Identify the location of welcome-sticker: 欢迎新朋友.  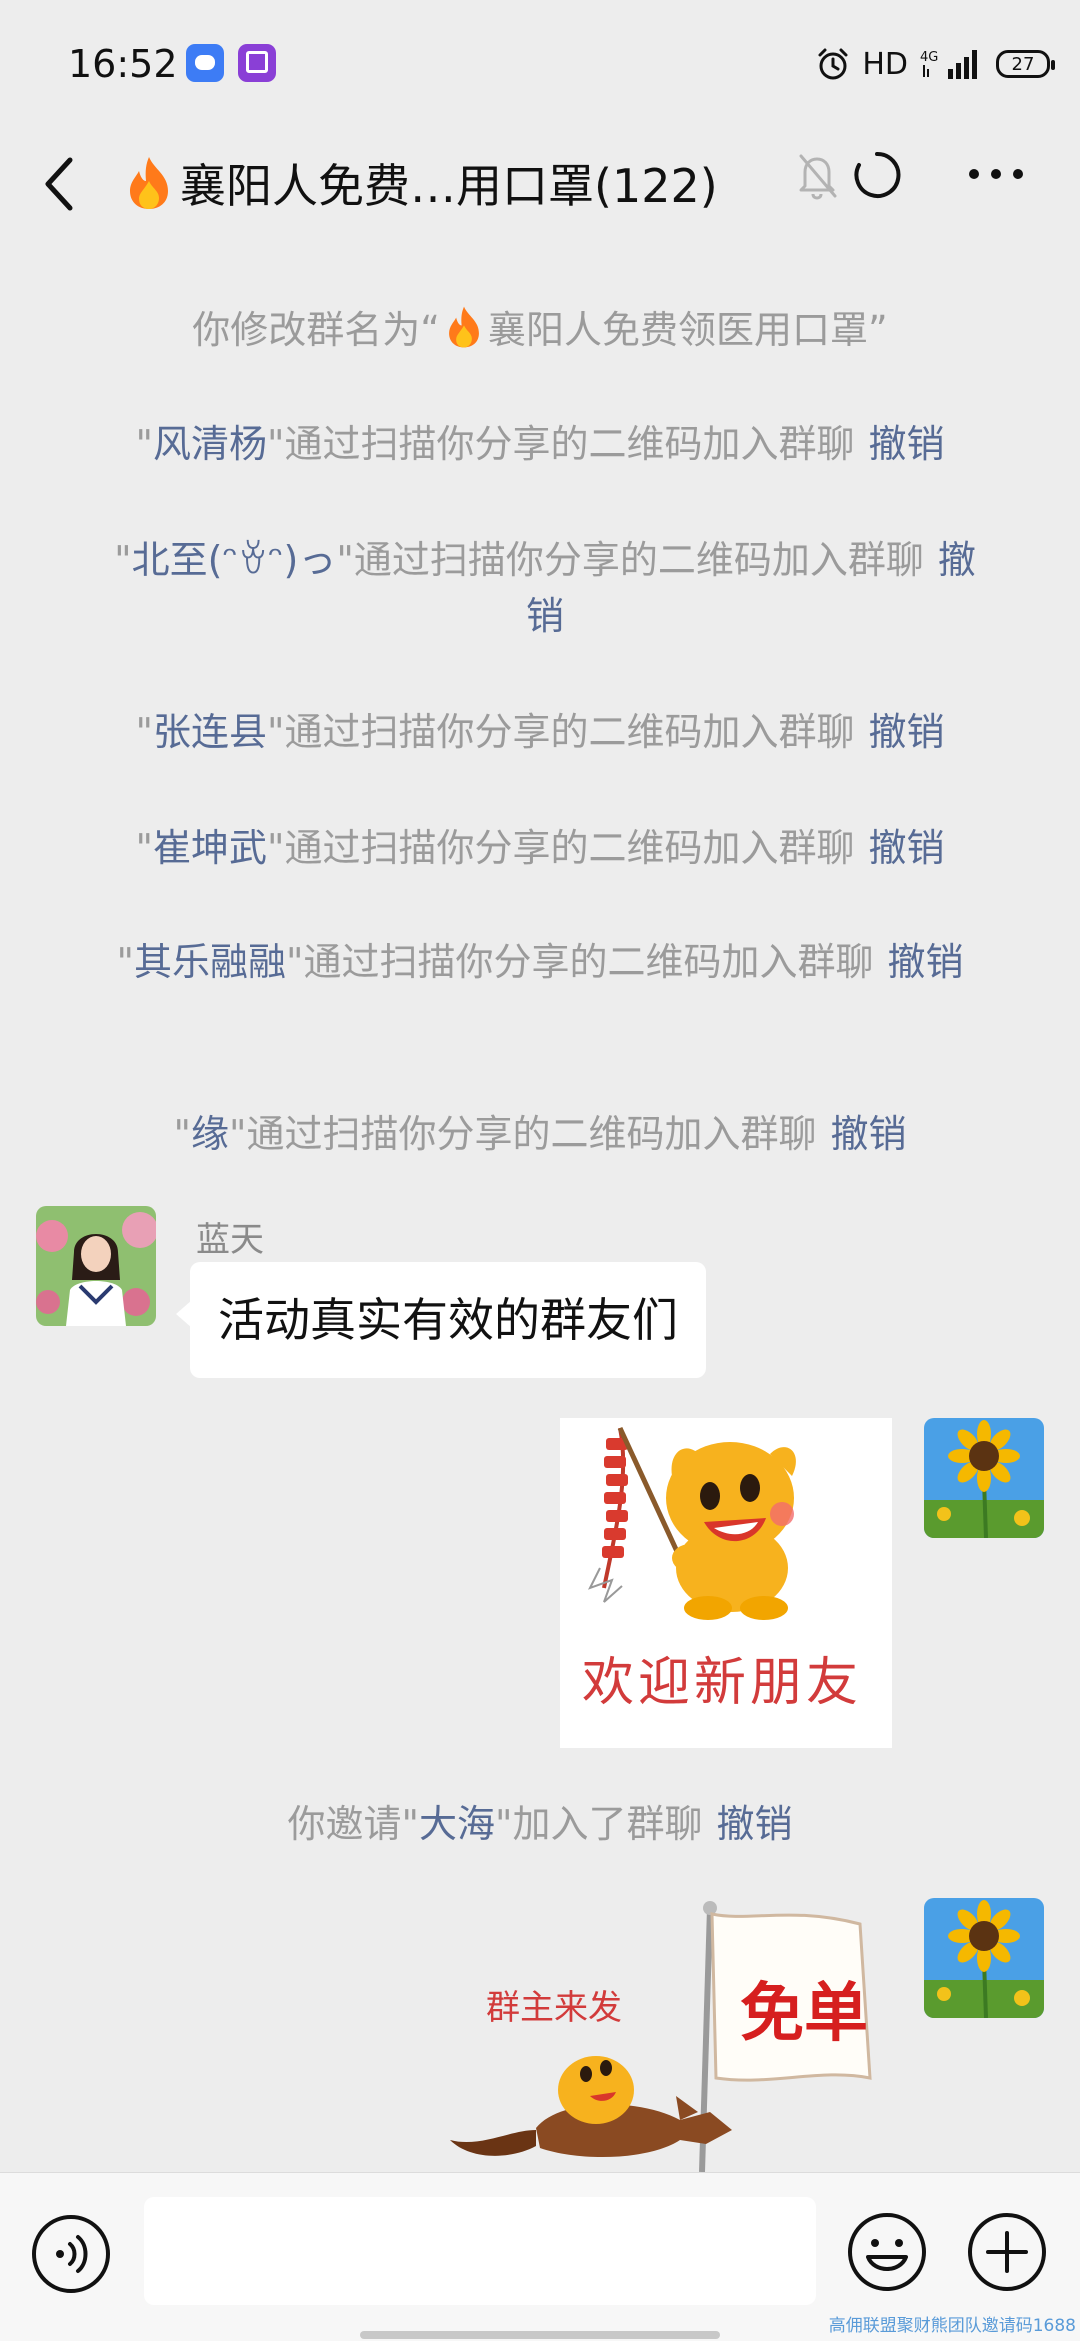
(726, 1583).